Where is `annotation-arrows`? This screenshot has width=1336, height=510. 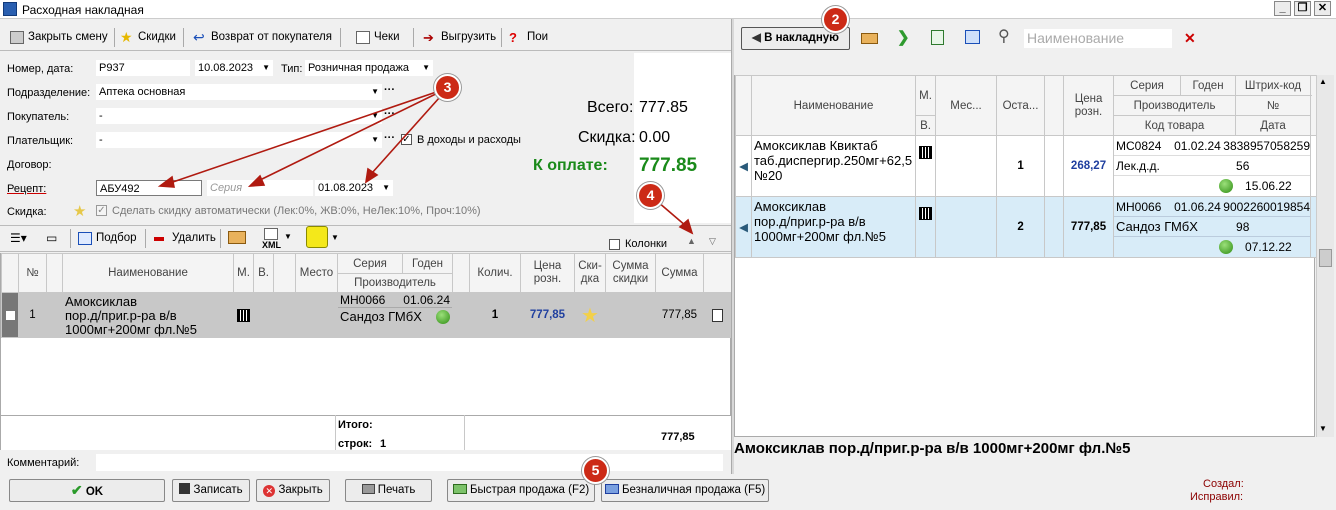 annotation-arrows is located at coordinates (425, 161).